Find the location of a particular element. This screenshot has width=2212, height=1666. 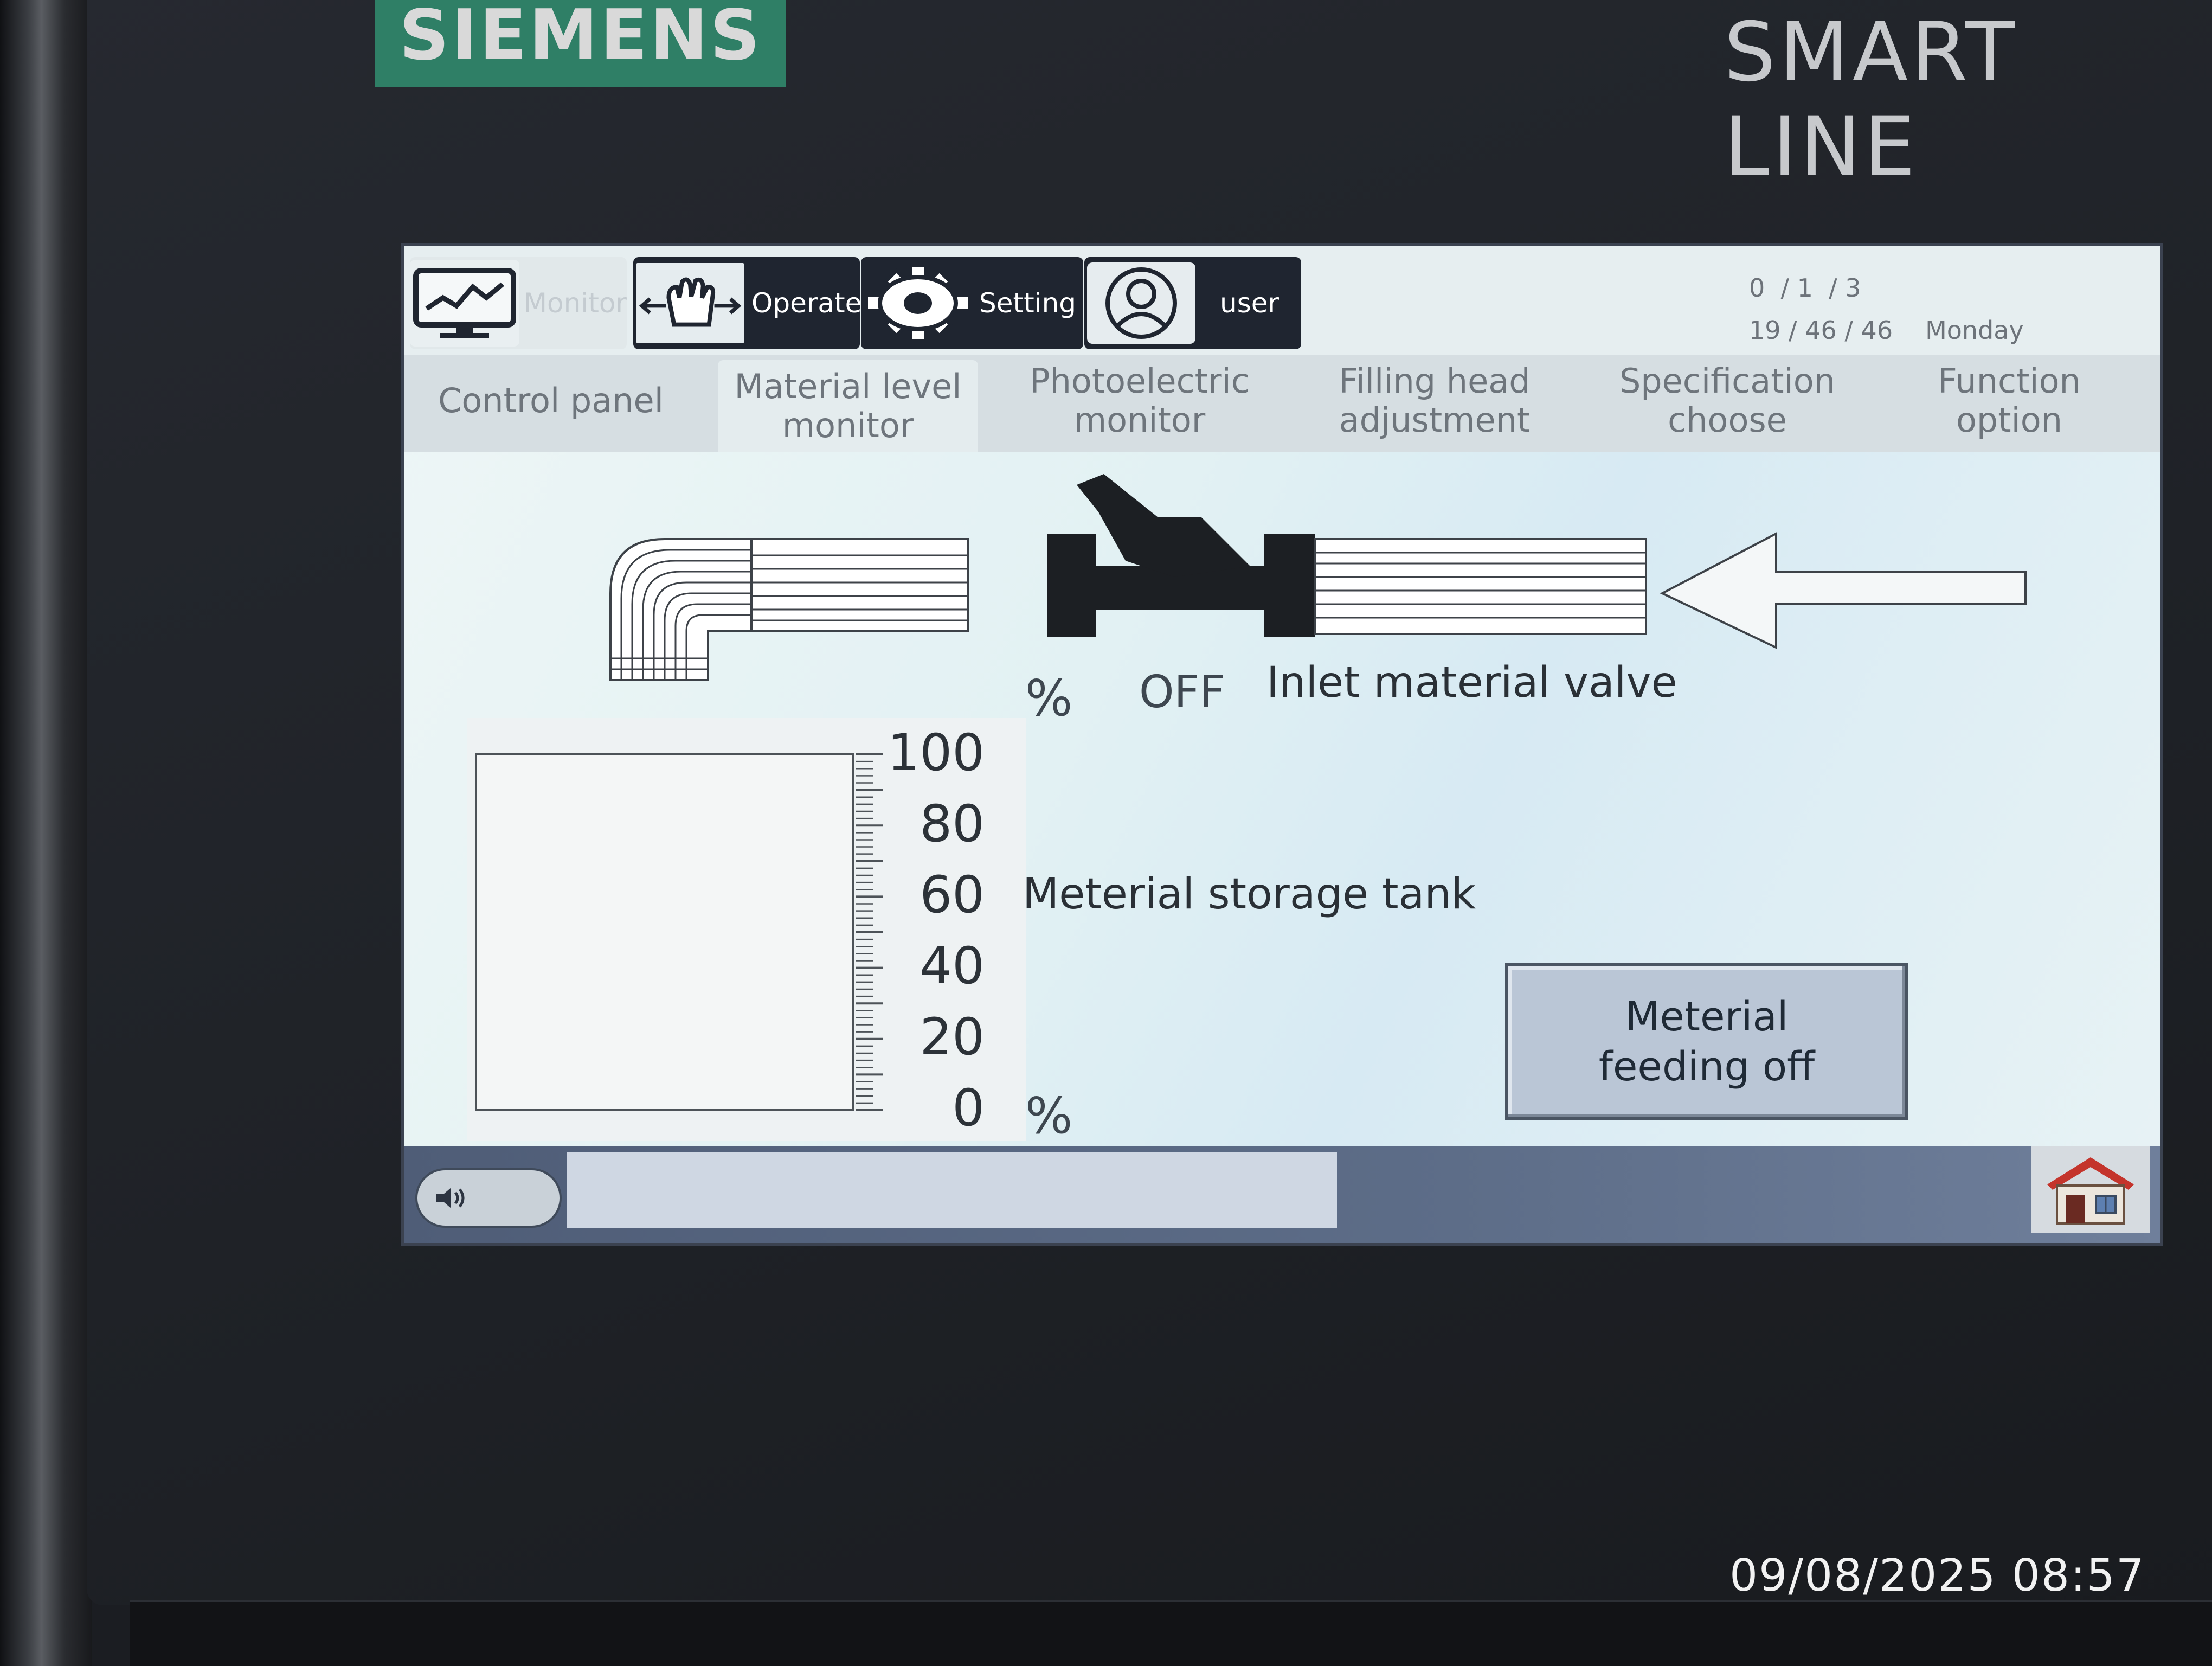

tank-tick-0: 0 is located at coordinates (968, 1109).